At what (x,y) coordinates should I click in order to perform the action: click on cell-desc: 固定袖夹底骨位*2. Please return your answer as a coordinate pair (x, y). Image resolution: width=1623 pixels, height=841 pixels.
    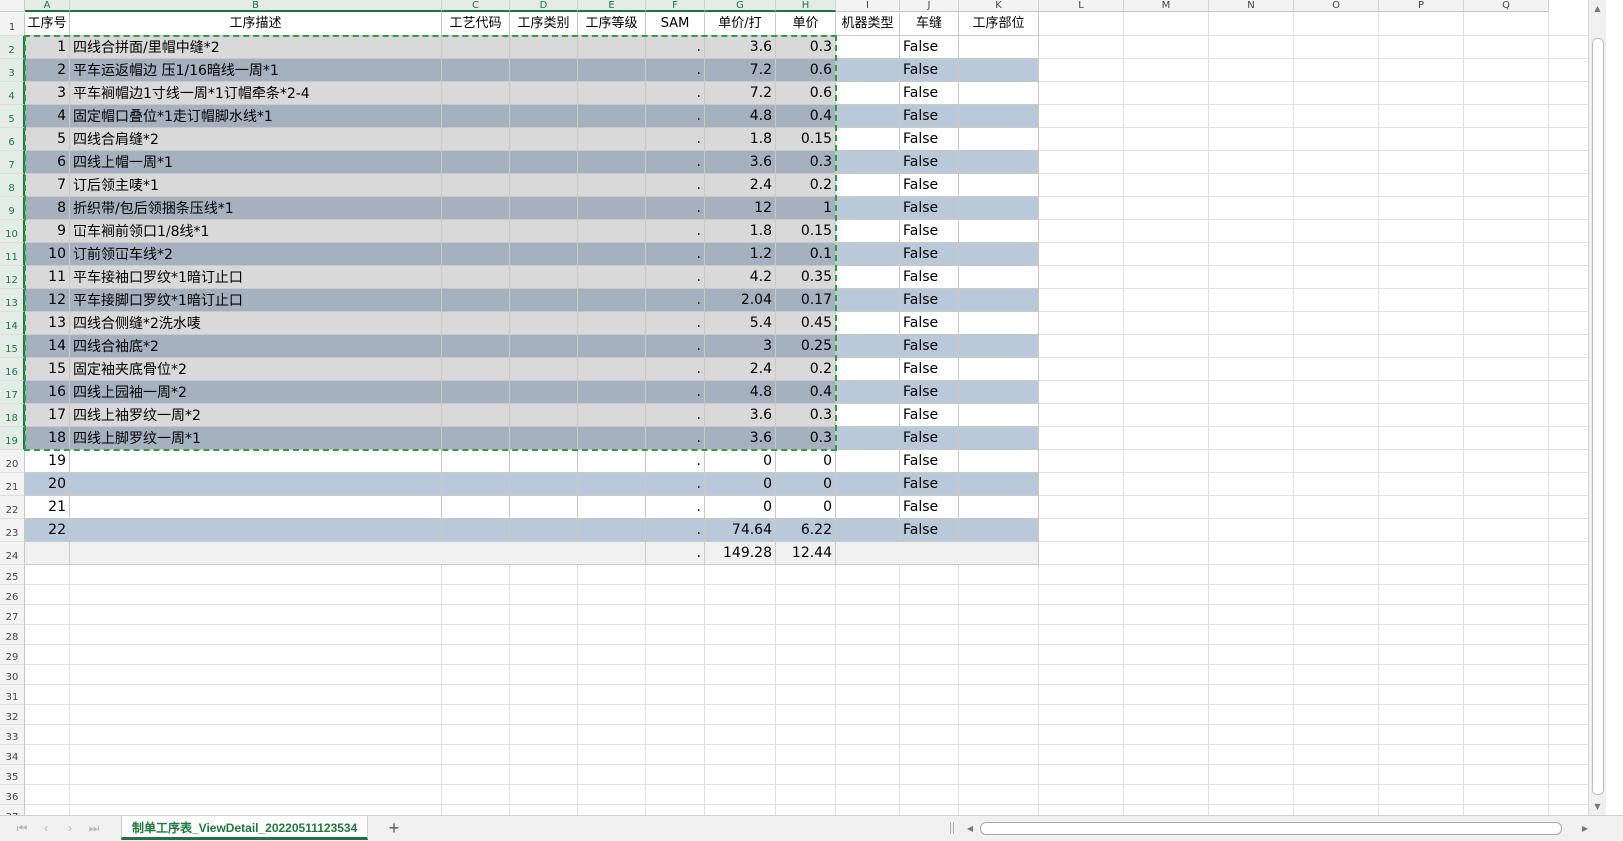
    Looking at the image, I should click on (256, 369).